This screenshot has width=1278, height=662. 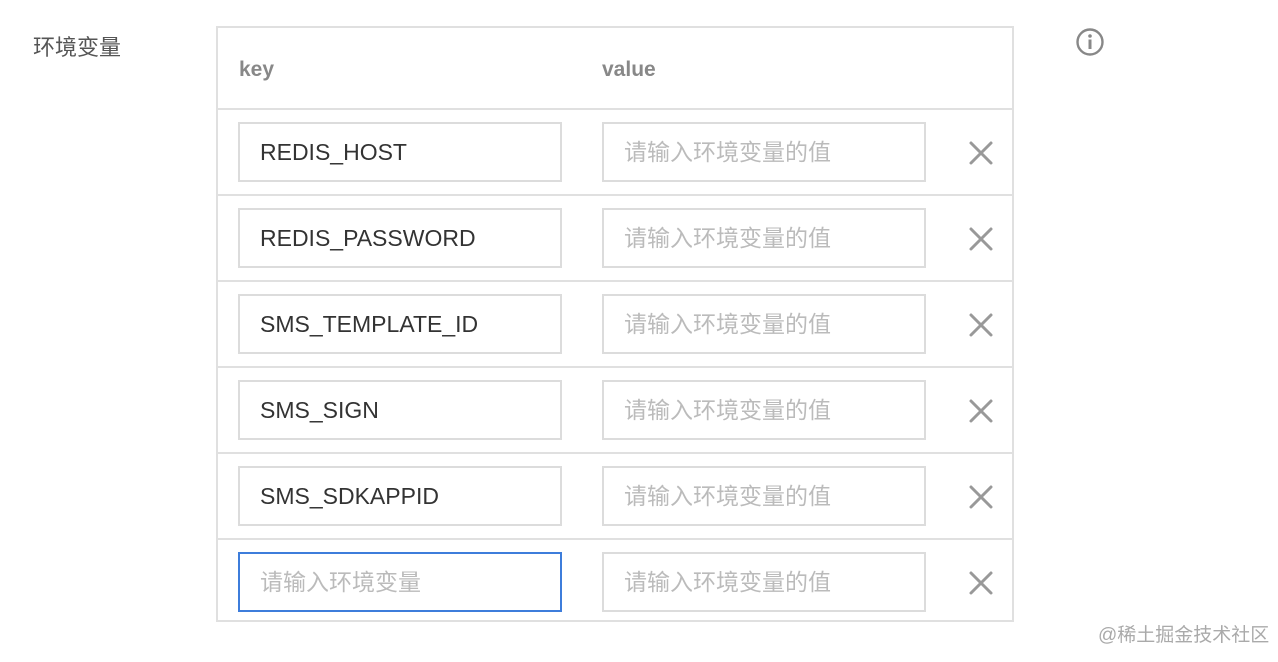 What do you see at coordinates (1184, 635) in the screenshot?
I see `watermark: @稀土掘金技术社区` at bounding box center [1184, 635].